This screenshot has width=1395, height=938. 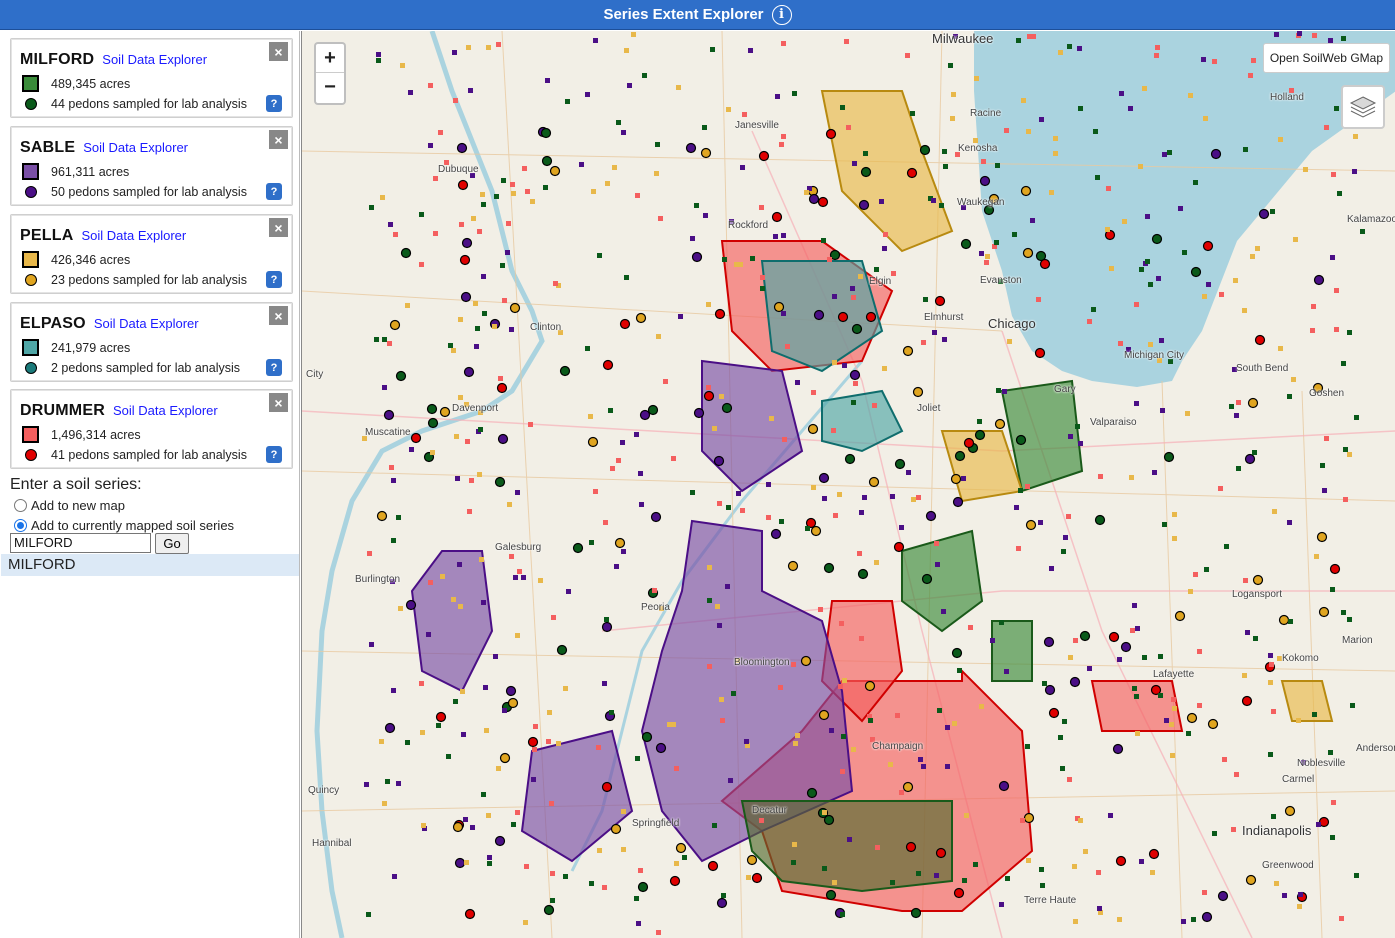 I want to click on autocomplete-suggestion: MILFORD, so click(x=150, y=565).